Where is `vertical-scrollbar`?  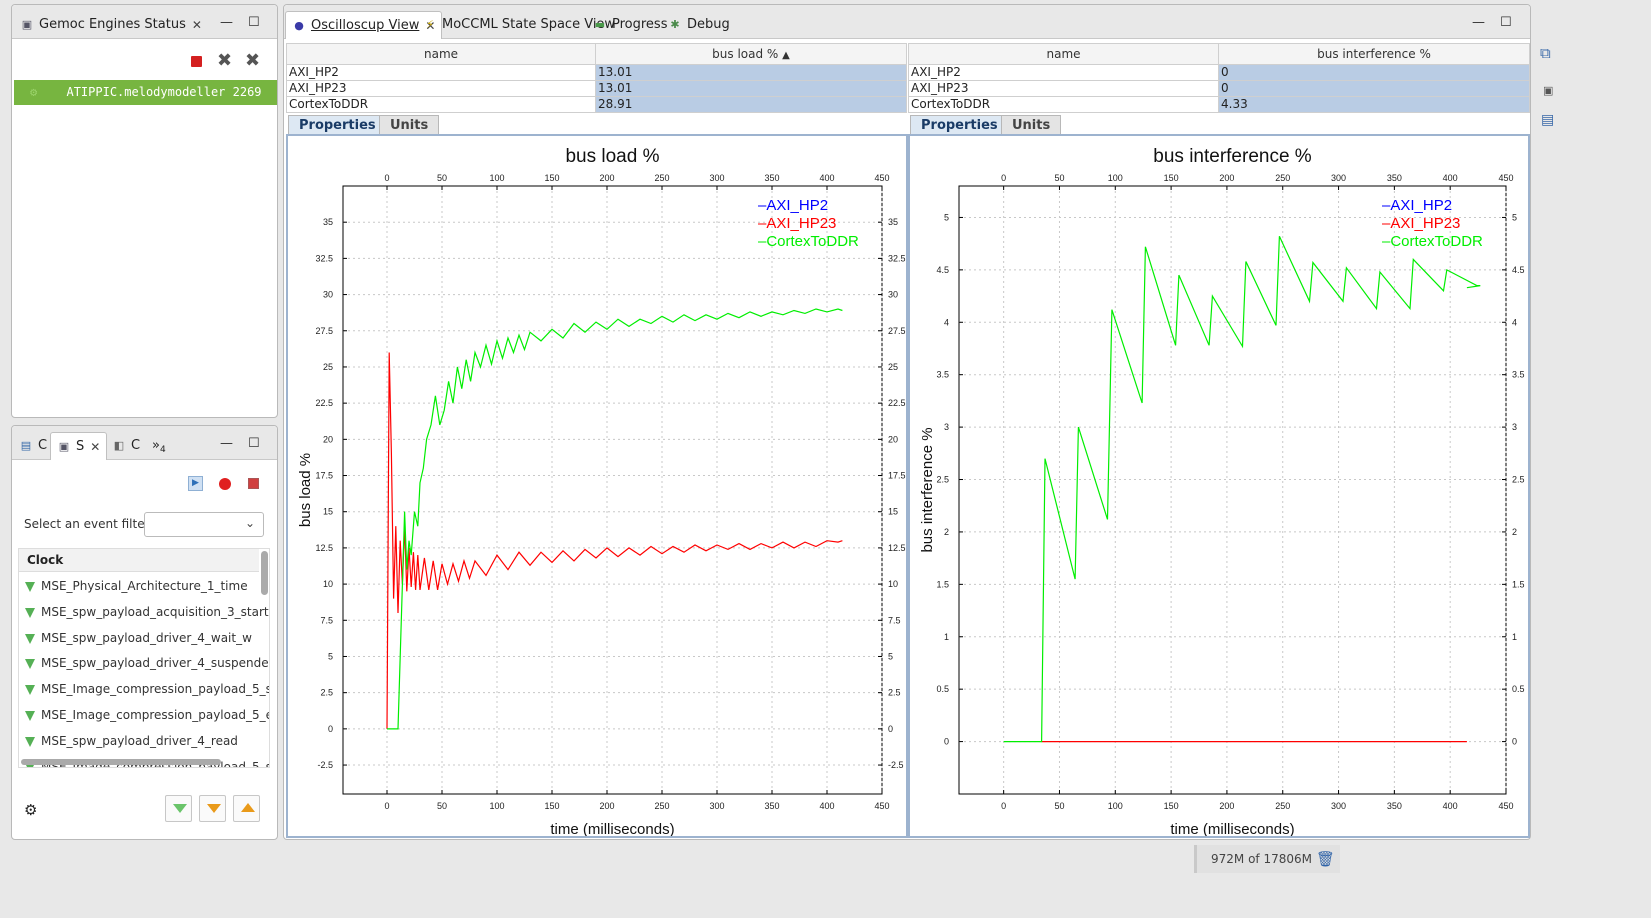 vertical-scrollbar is located at coordinates (264, 573).